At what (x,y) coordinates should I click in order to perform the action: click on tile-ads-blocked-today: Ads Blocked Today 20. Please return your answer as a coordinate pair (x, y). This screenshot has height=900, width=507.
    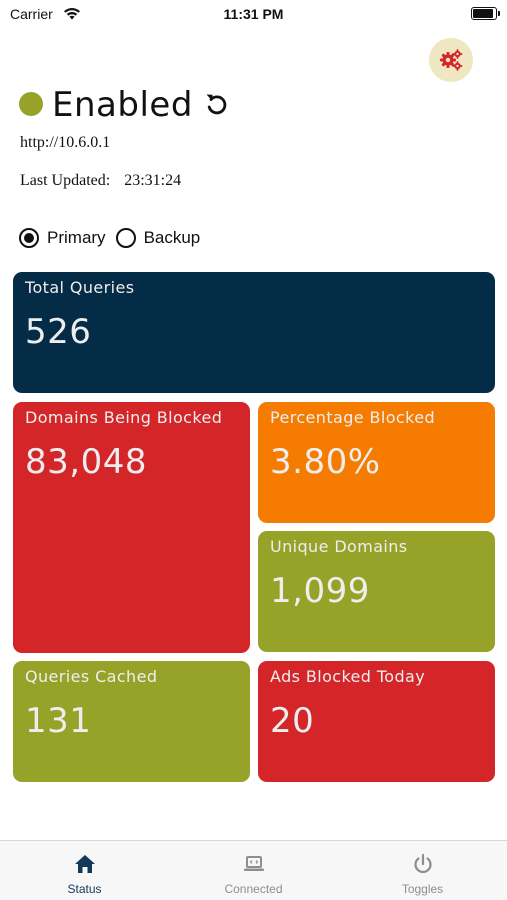
    Looking at the image, I should click on (376, 721).